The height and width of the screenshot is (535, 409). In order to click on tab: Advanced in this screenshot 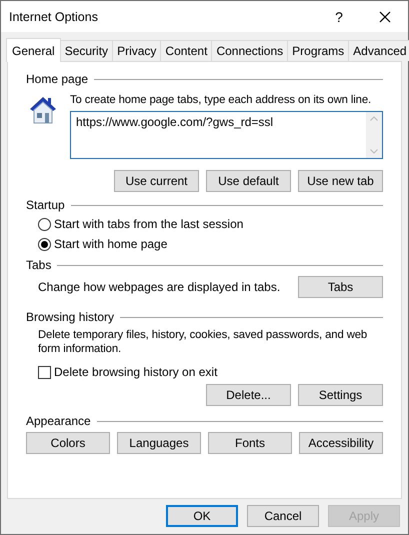, I will do `click(378, 50)`.